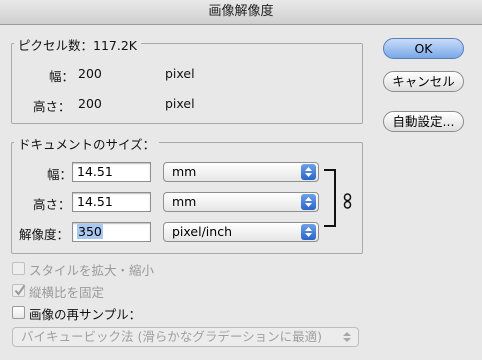  I want to click on pixel-width-unit: pixel, so click(180, 73).